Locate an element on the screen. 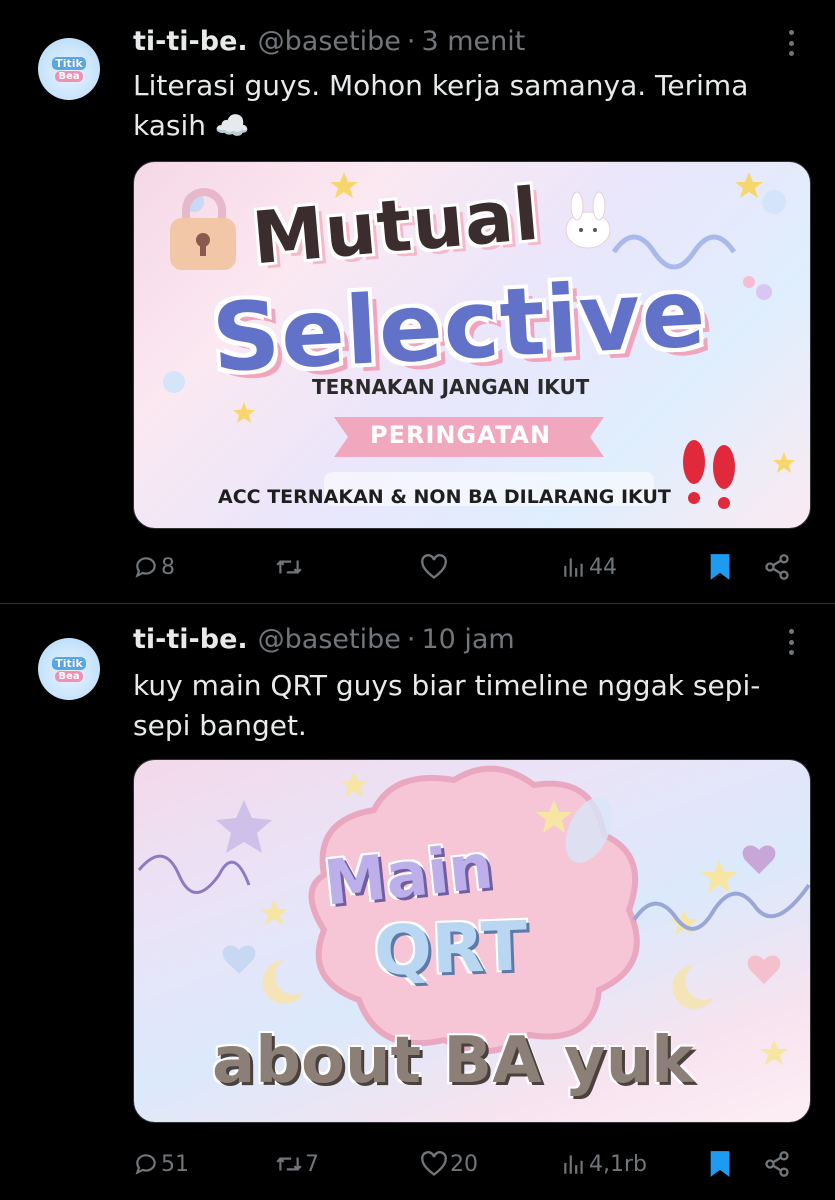 The image size is (835, 1200). tweet-actions: 51 7 20 4,1rb is located at coordinates (468, 1164).